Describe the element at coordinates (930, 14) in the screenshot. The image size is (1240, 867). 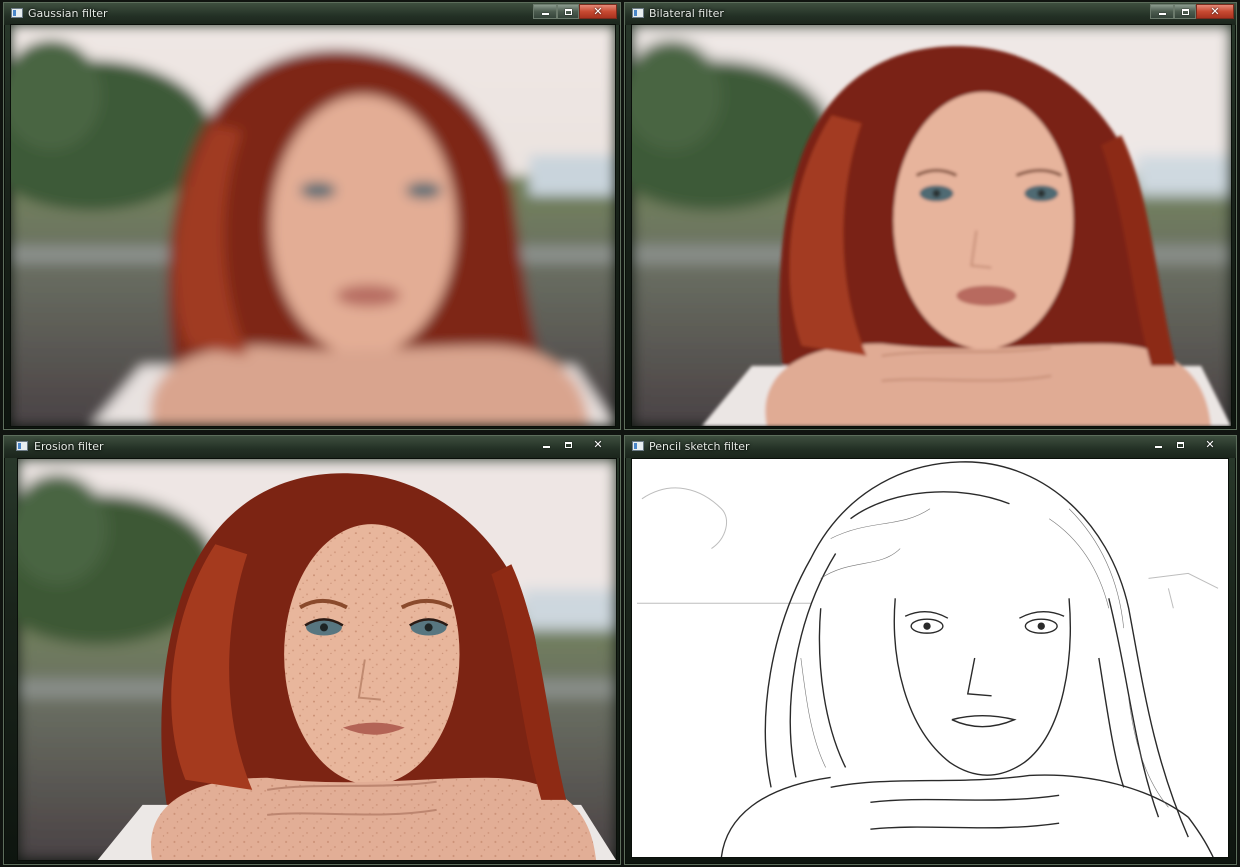
I see `bilateral-titlebar: Bilateral filter ✕` at that location.